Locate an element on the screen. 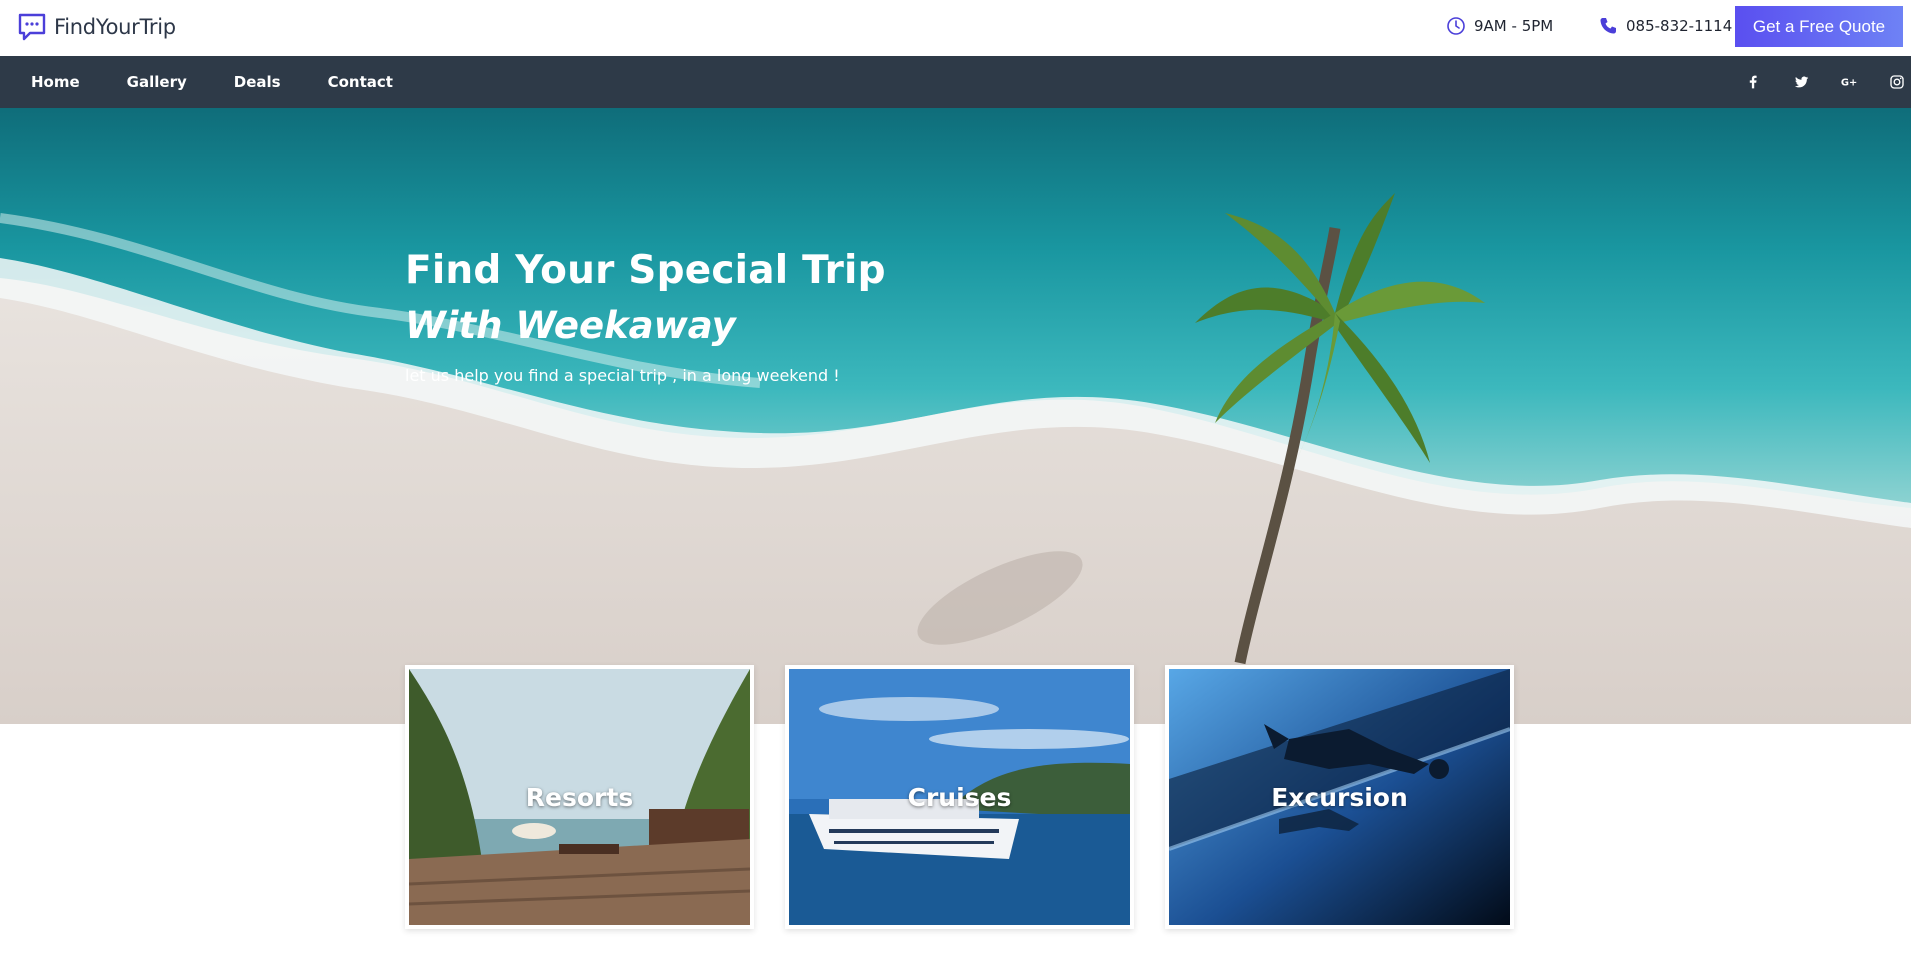 This screenshot has width=1911, height=959. clock-icon is located at coordinates (1456, 26).